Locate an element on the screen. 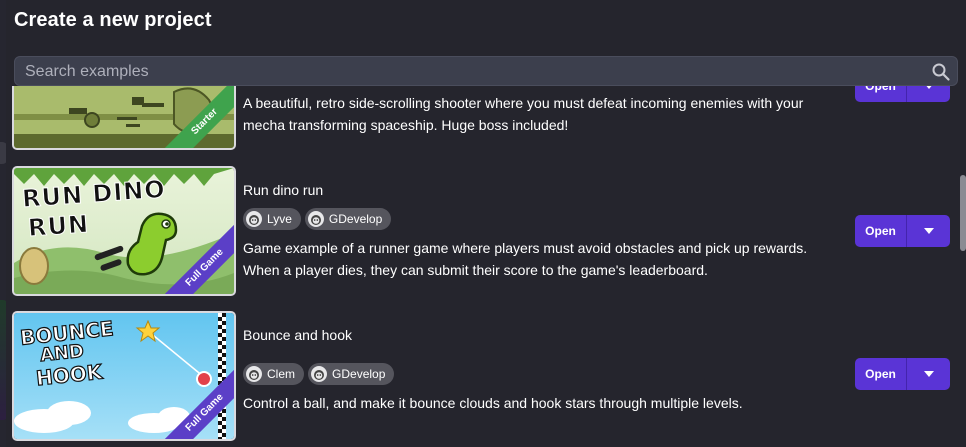  author-chips: Lyve GDevelop is located at coordinates (317, 219).